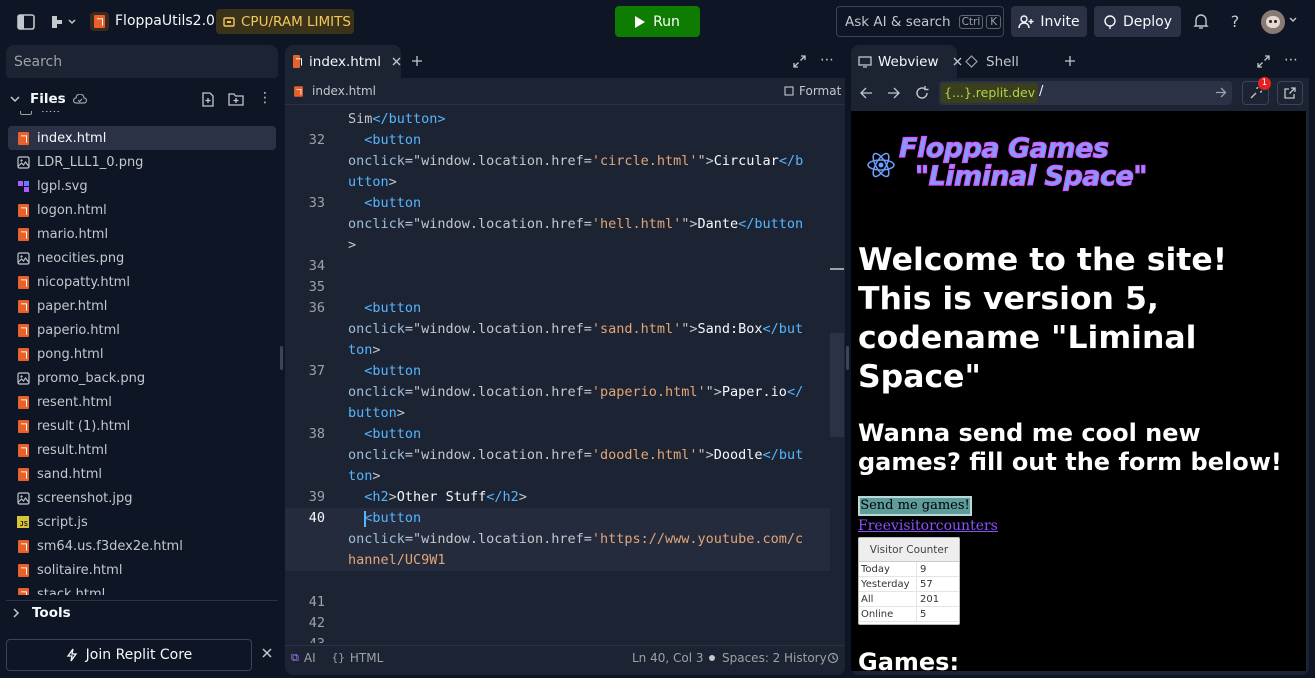 This screenshot has width=1315, height=678. What do you see at coordinates (1256, 91) in the screenshot?
I see `devtools-wrench-icon: 1` at bounding box center [1256, 91].